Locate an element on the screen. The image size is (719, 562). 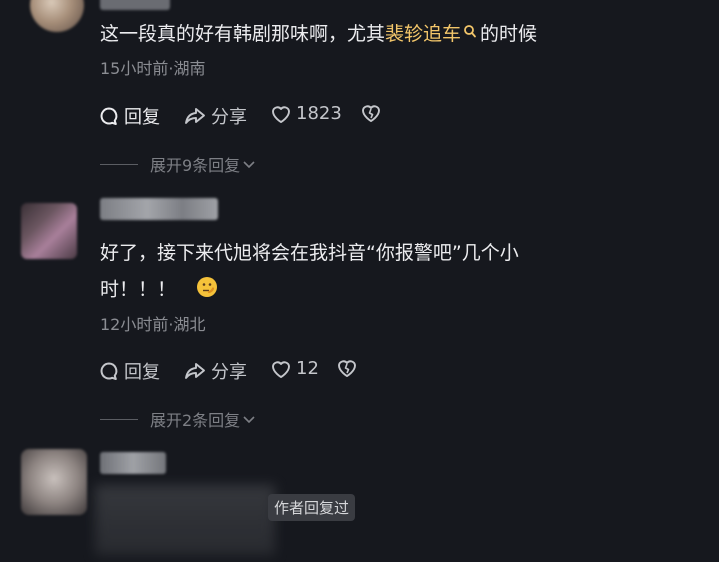
expand-replies-label: 展开9条回复 is located at coordinates (195, 165).